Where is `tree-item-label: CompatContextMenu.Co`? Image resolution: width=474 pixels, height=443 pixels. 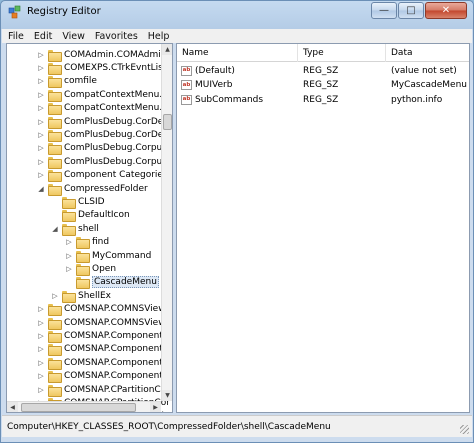 tree-item-label: CompatContextMenu.Co is located at coordinates (118, 108).